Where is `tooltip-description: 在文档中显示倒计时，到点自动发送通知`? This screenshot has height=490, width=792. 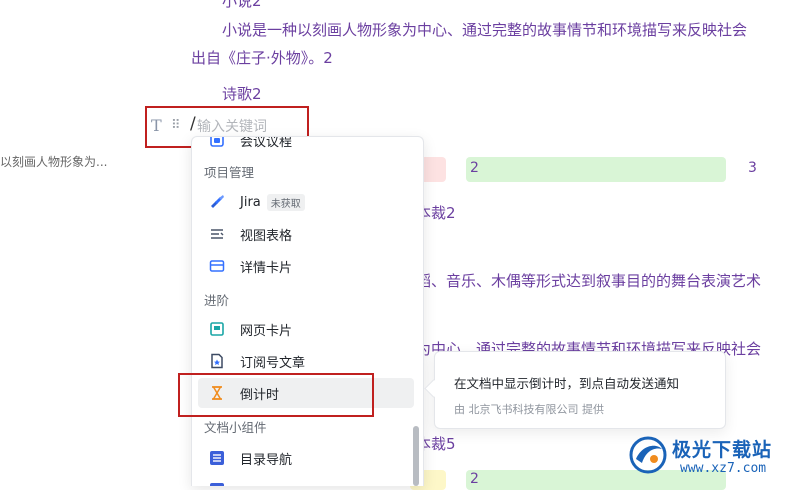 tooltip-description: 在文档中显示倒计时，到点自动发送通知 is located at coordinates (567, 383).